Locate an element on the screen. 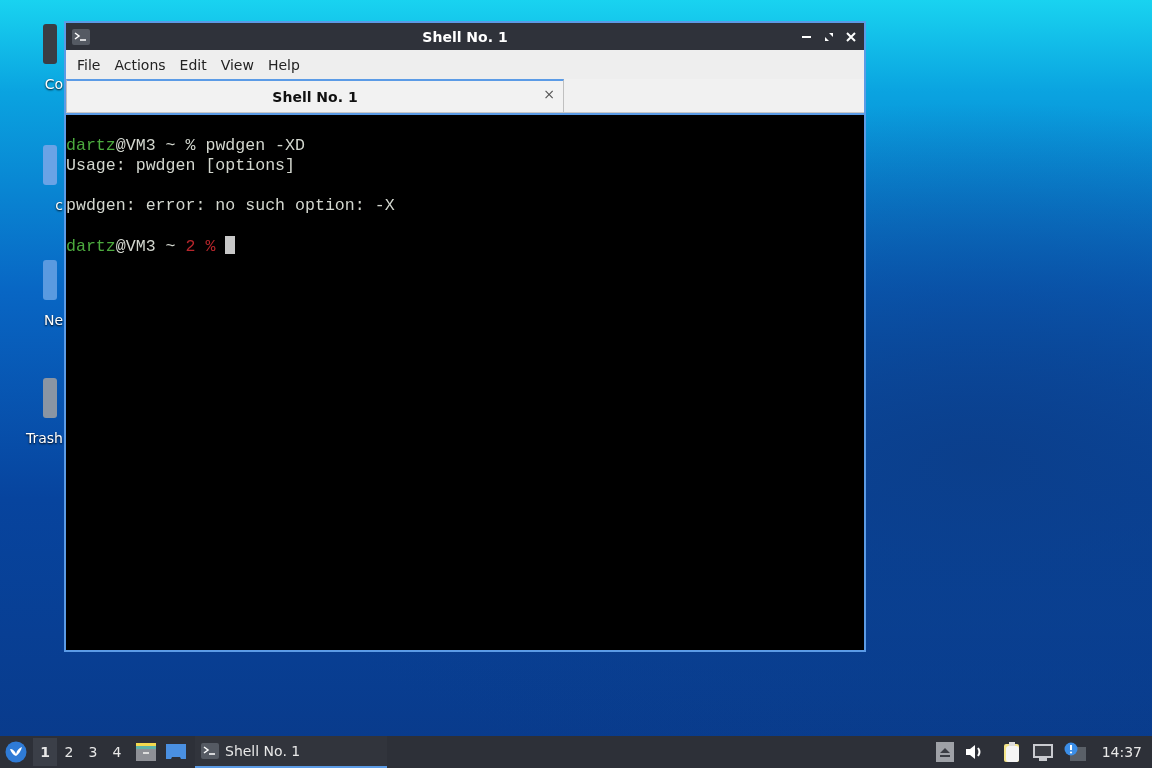 This screenshot has width=1152, height=768. start-menu-icon is located at coordinates (16, 752).